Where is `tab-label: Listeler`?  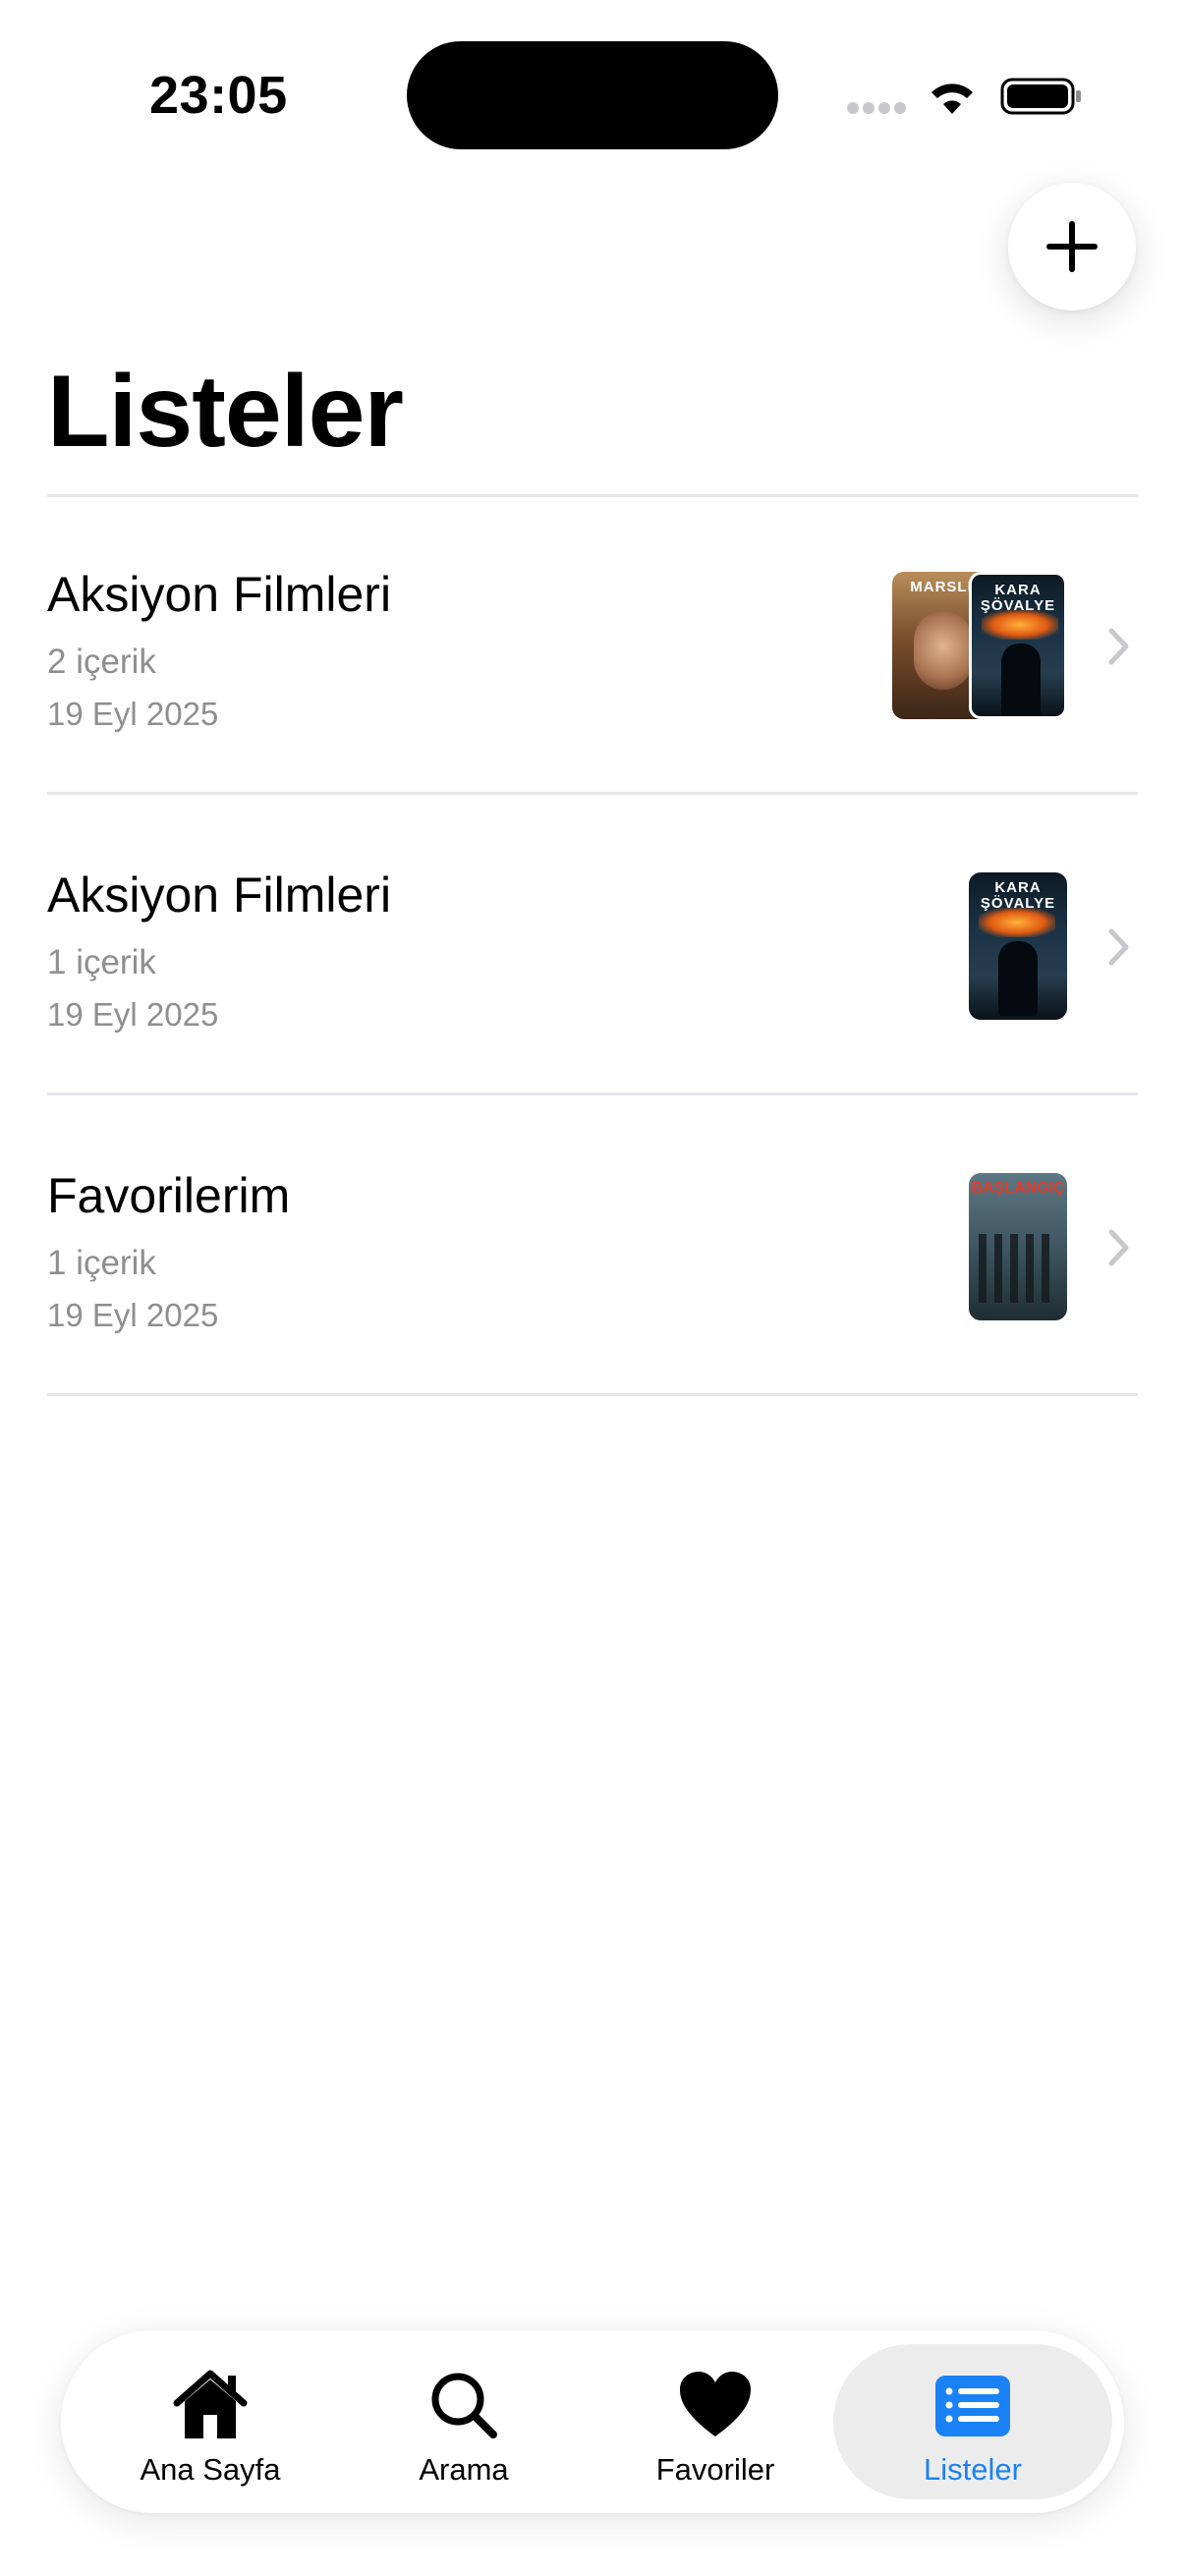 tab-label: Listeler is located at coordinates (973, 2469).